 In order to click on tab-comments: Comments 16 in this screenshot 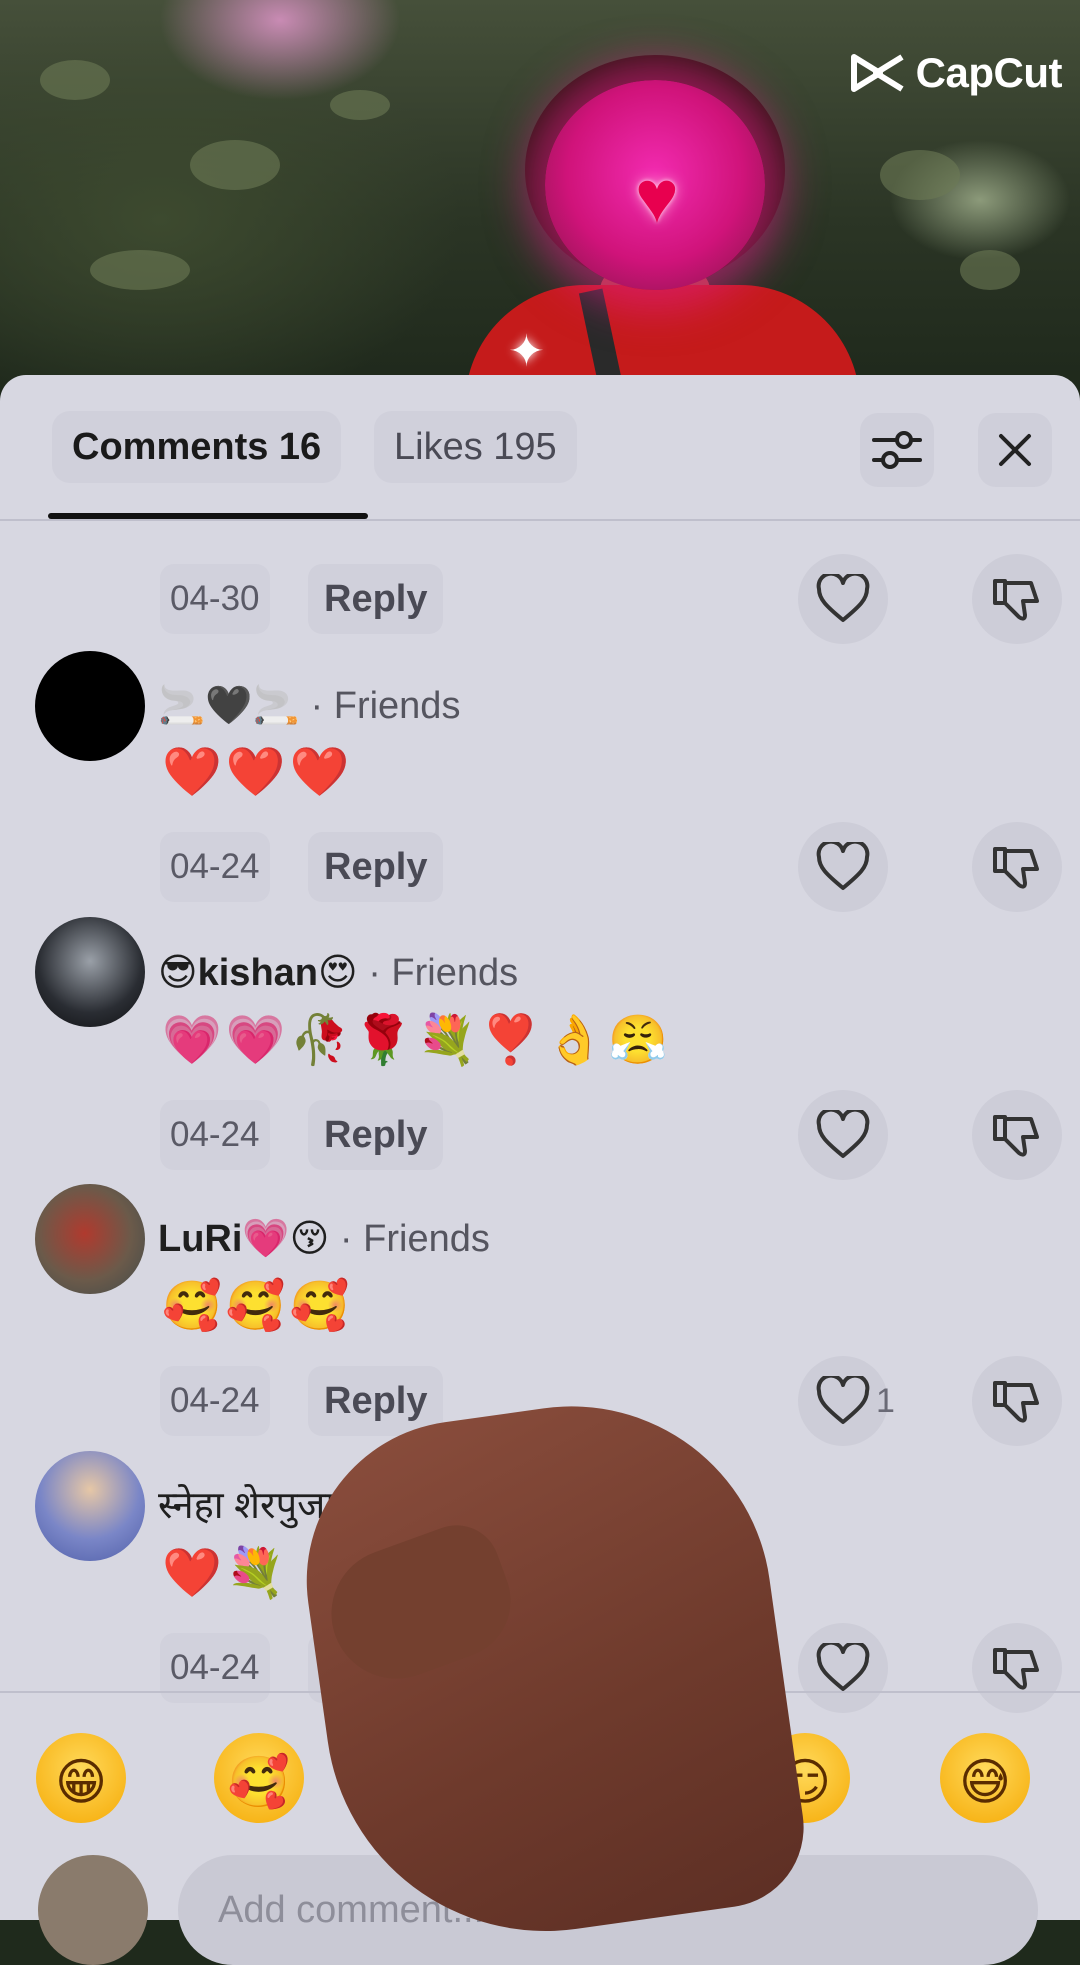, I will do `click(197, 447)`.